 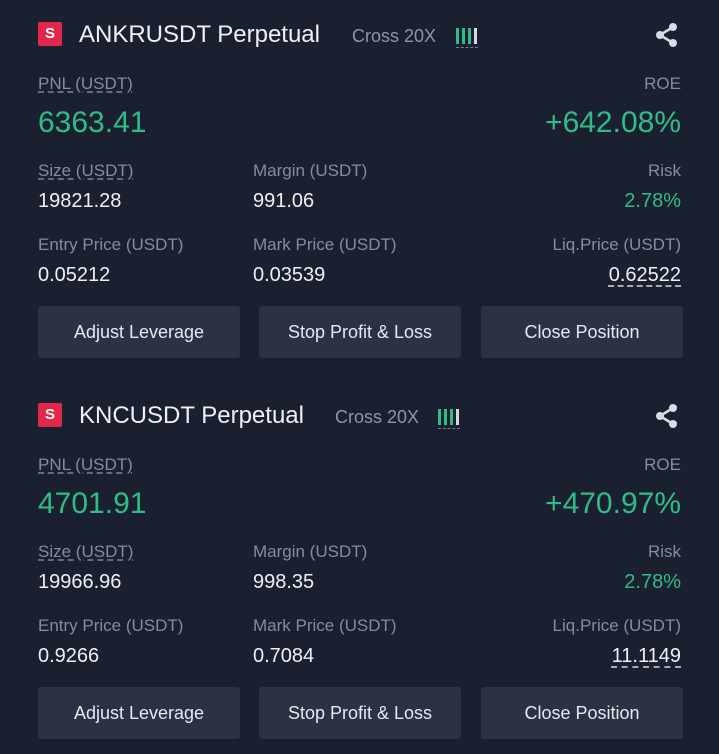 What do you see at coordinates (92, 503) in the screenshot?
I see `pnl-value: 4701.91` at bounding box center [92, 503].